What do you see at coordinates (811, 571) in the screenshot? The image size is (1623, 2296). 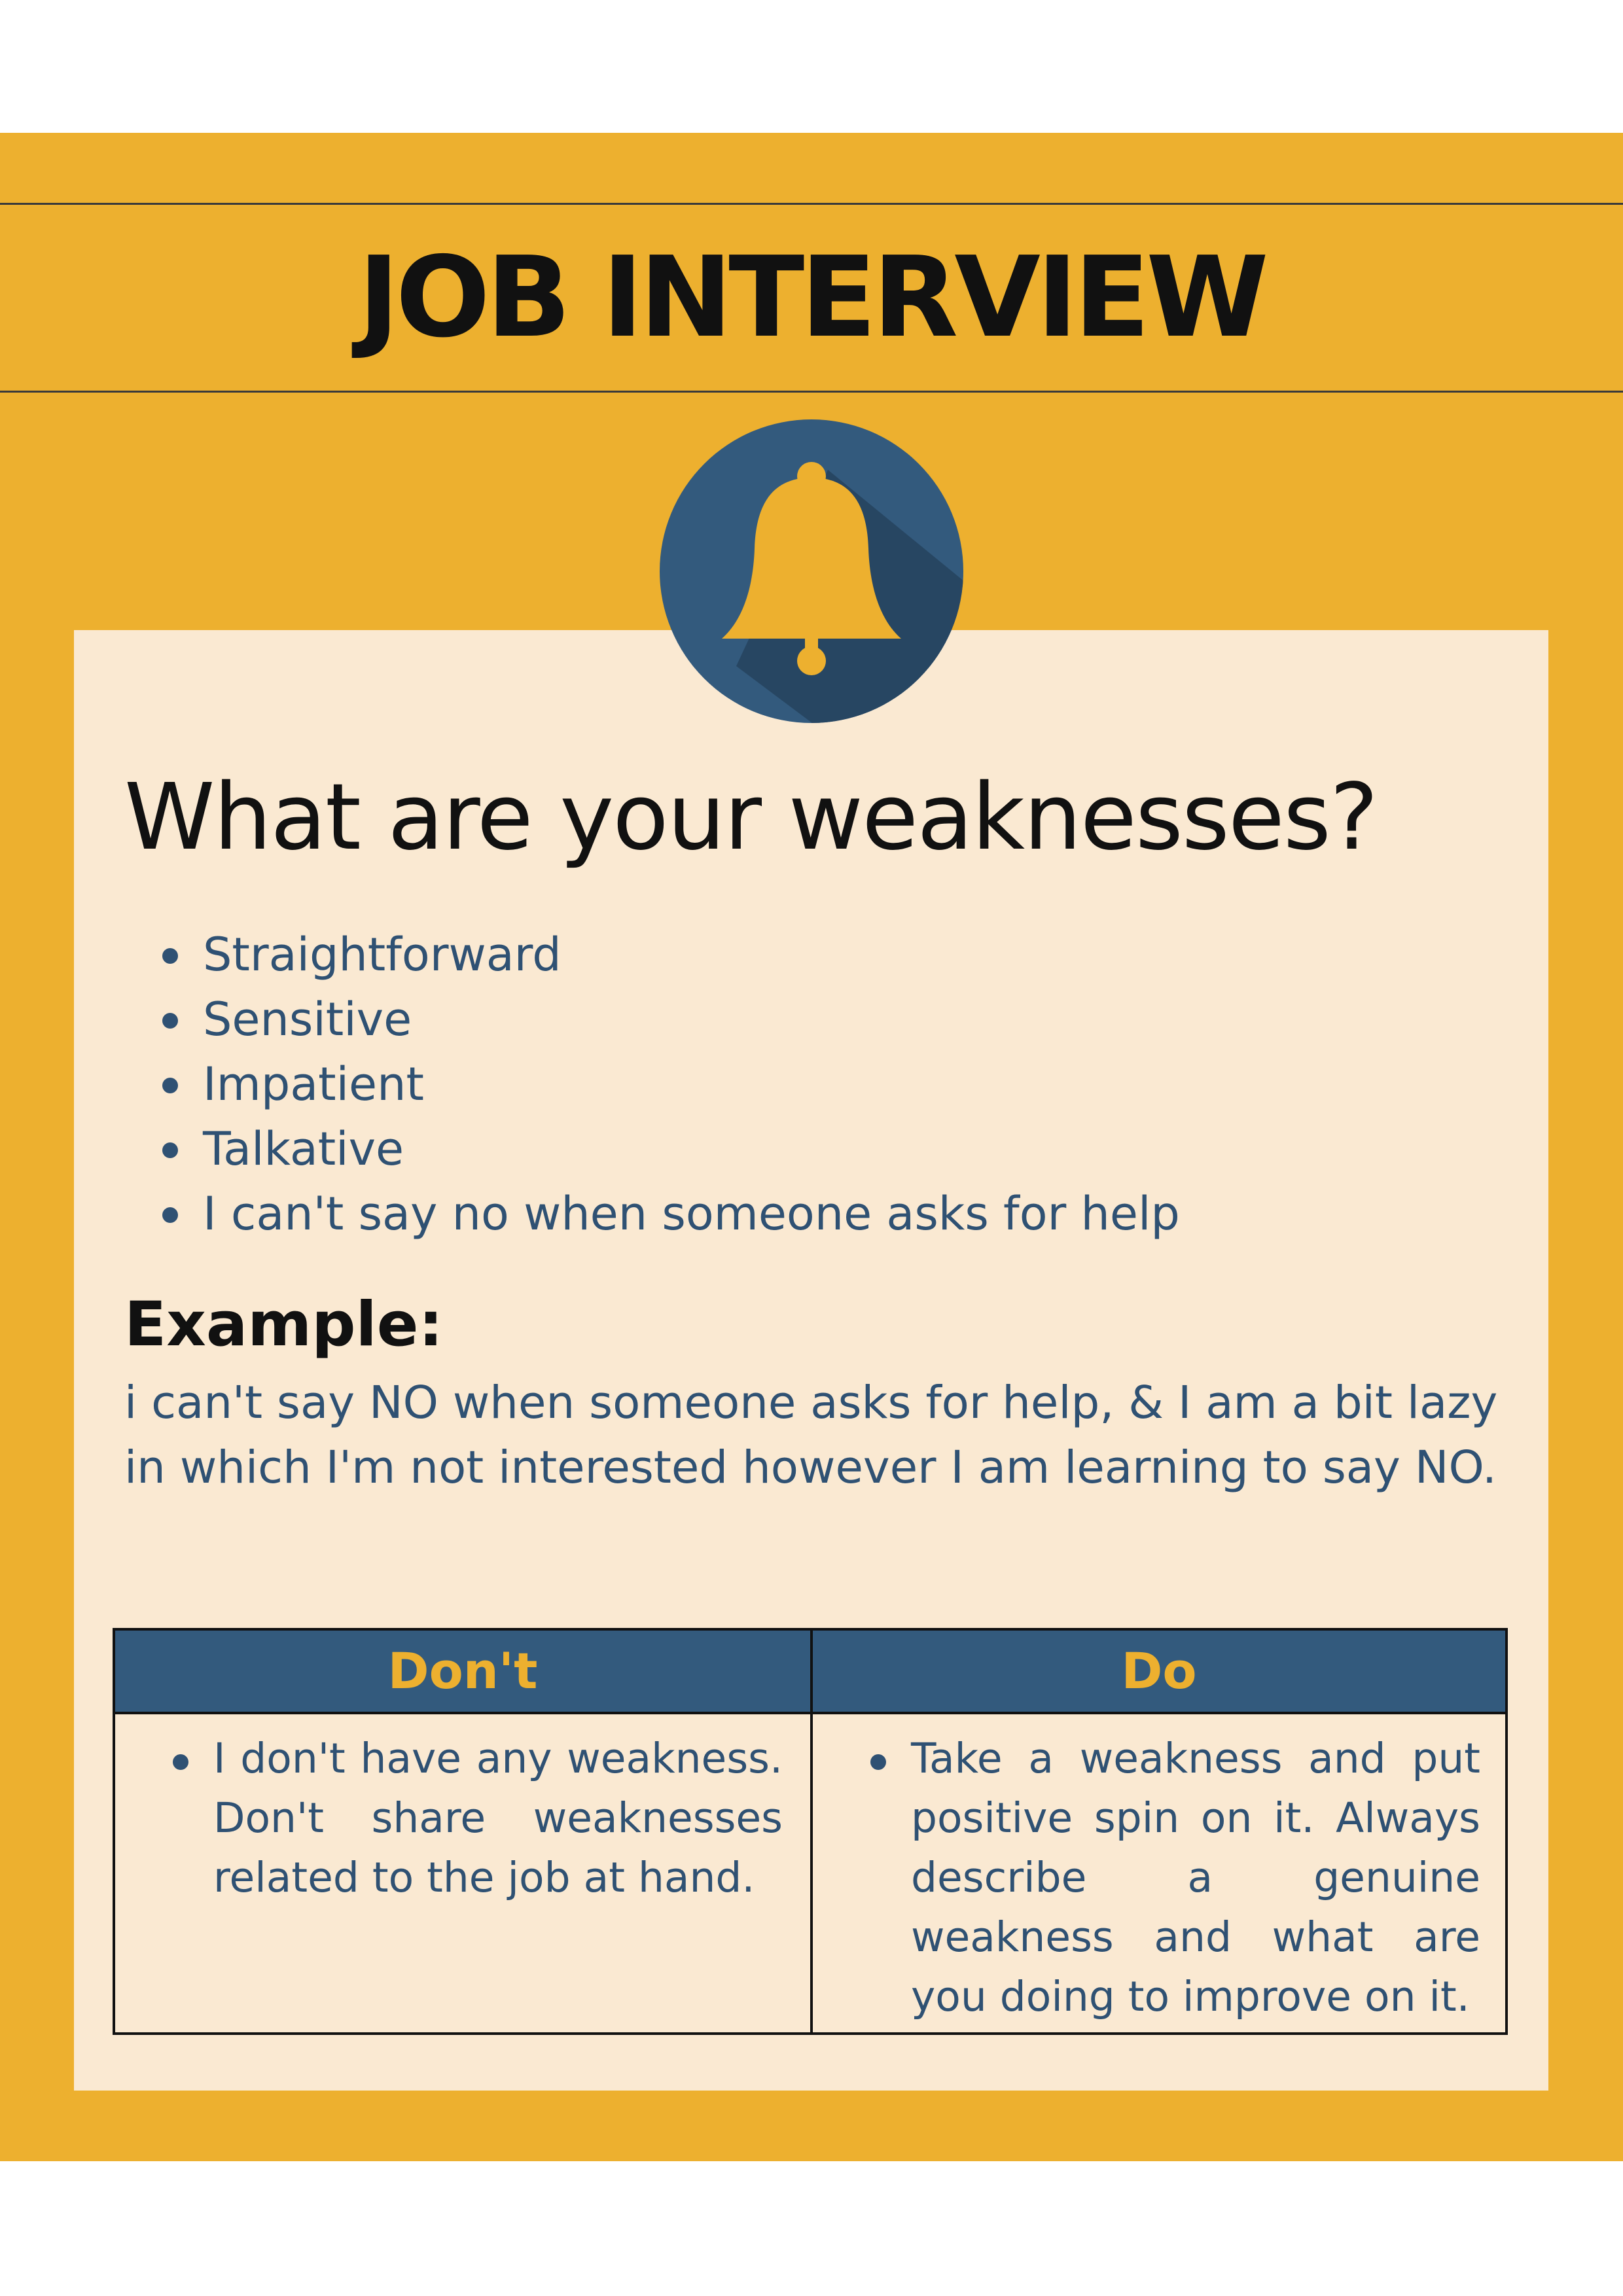 I see `bell-icon` at bounding box center [811, 571].